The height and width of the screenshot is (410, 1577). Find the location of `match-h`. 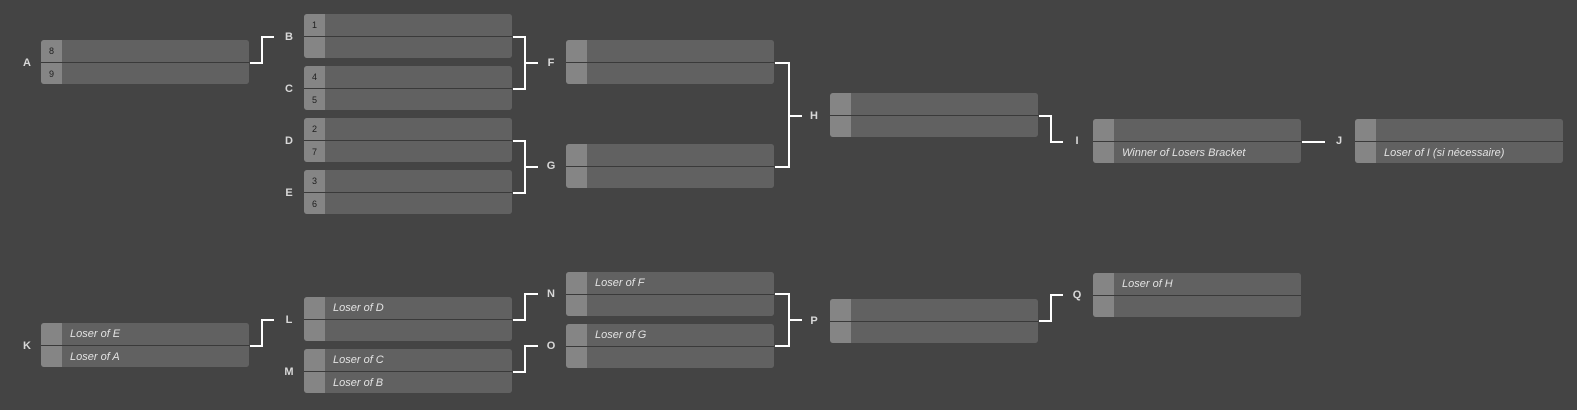

match-h is located at coordinates (934, 115).